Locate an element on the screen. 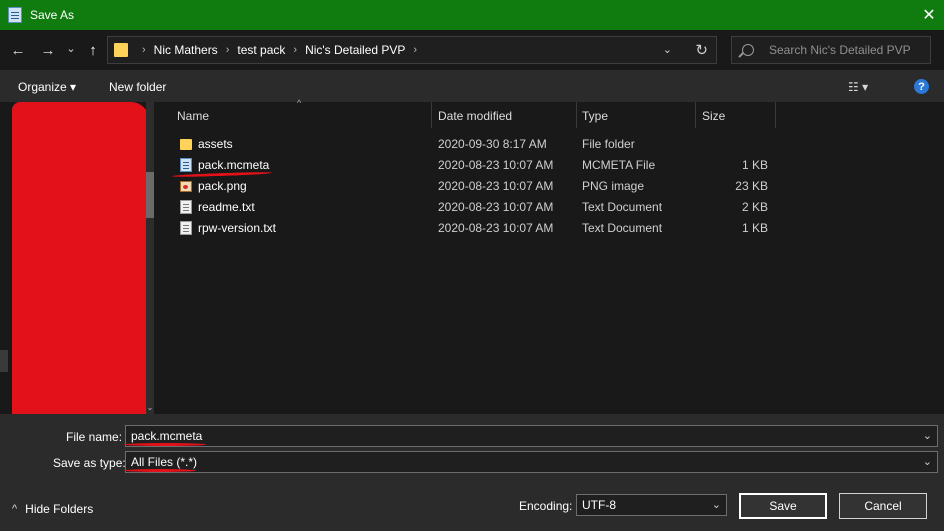  column-date-label: Date modified is located at coordinates (475, 115).